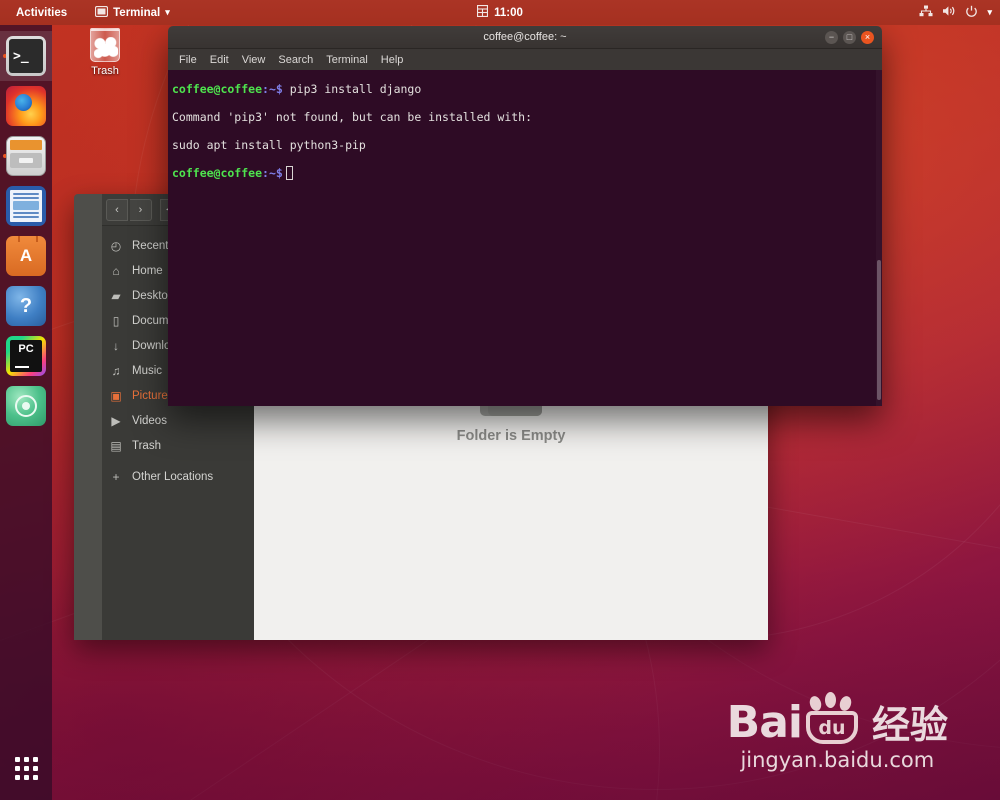 Image resolution: width=1000 pixels, height=800 pixels. Describe the element at coordinates (837, 760) in the screenshot. I see `baidu-url: jingyan.baidu.com` at that location.